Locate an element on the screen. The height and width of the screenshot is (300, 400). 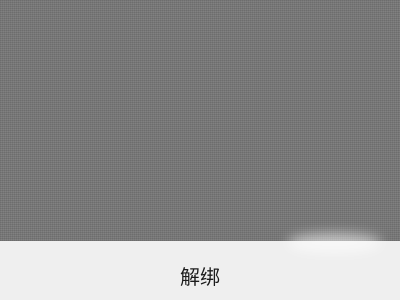
background-blur-highlight is located at coordinates (334, 243).